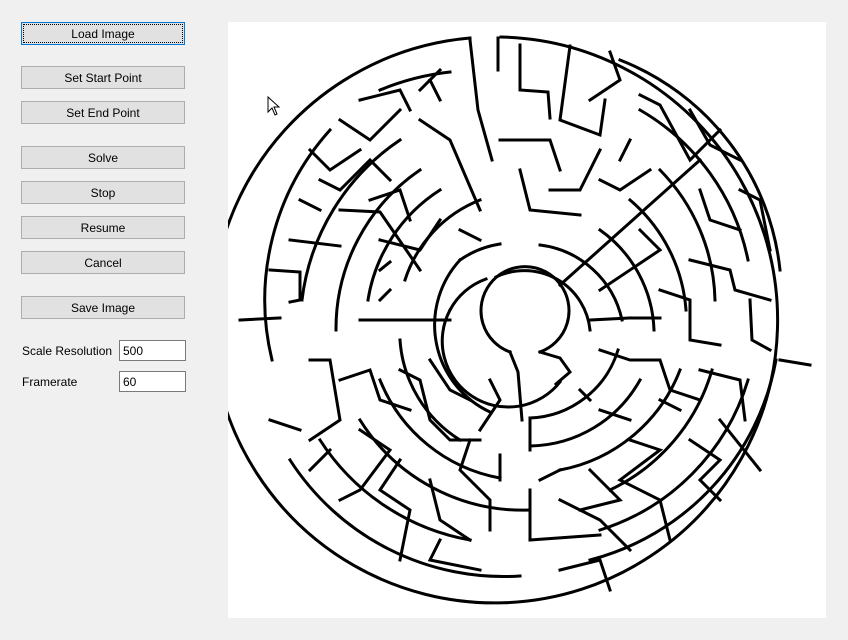 This screenshot has height=640, width=848. What do you see at coordinates (103, 112) in the screenshot?
I see `set-end-point-button: Set End Point` at bounding box center [103, 112].